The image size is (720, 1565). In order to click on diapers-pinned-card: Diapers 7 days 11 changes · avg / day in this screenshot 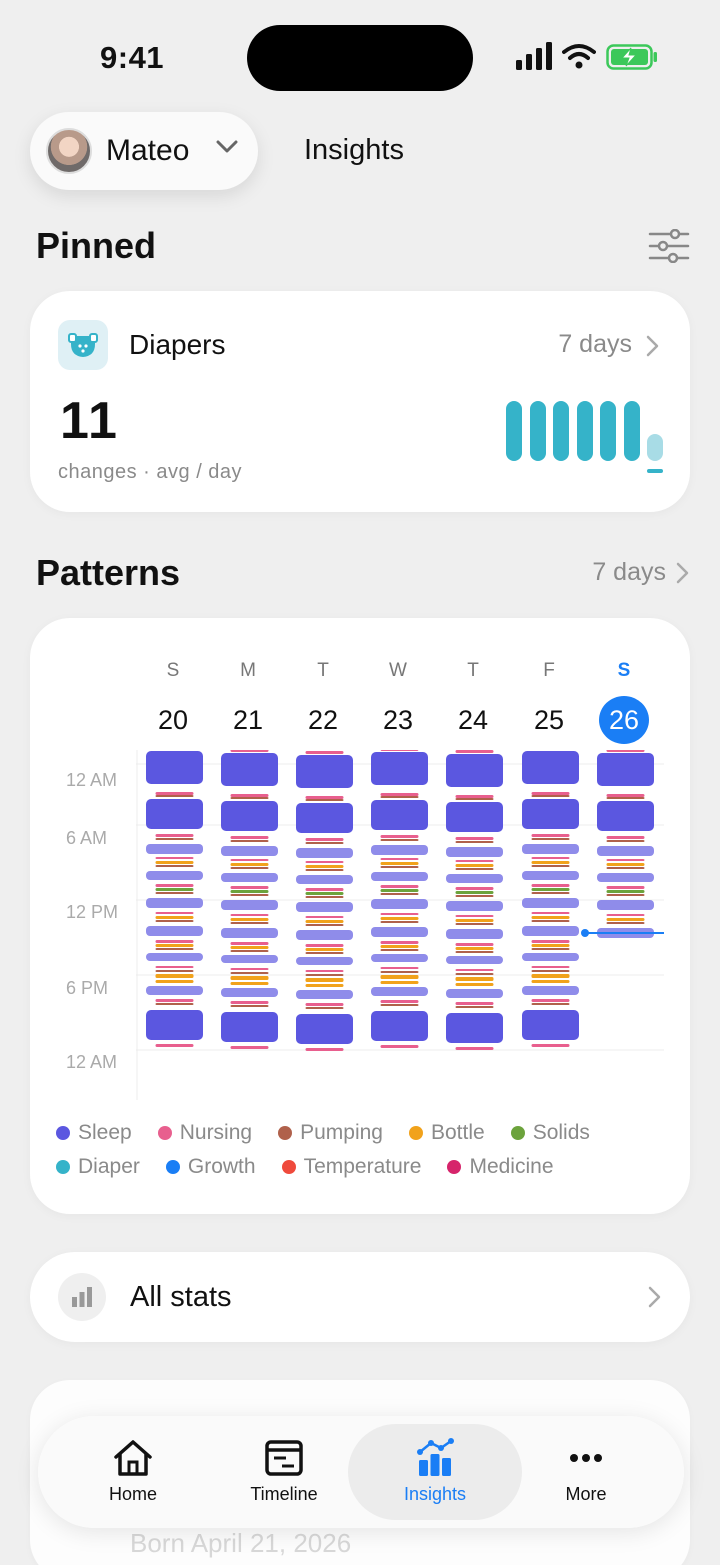, I will do `click(360, 401)`.